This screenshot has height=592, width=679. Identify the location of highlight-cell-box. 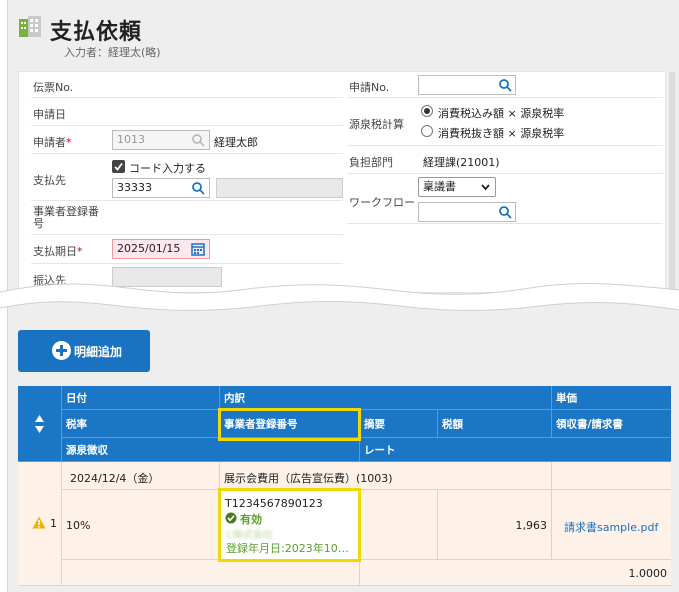
(289, 525).